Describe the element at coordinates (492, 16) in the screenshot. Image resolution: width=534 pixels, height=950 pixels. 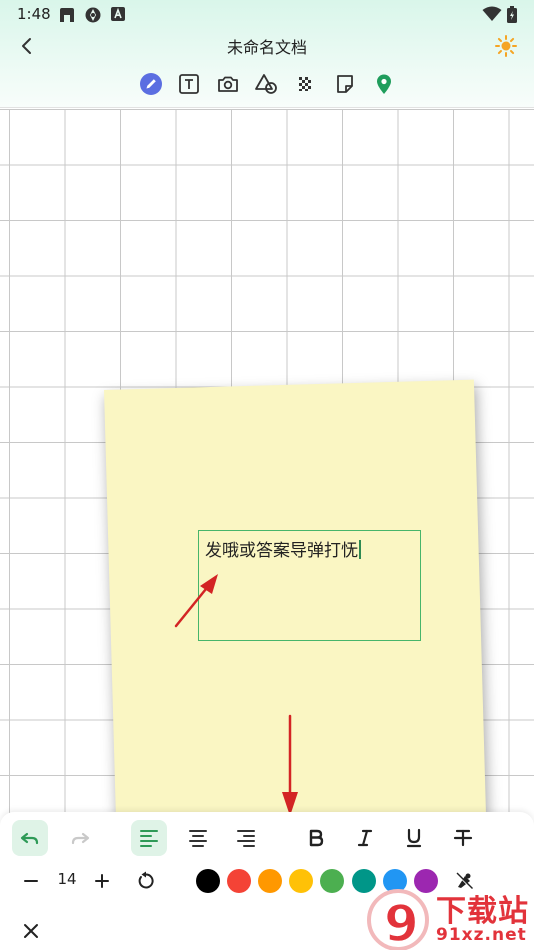
I see `wifi-icon` at that location.